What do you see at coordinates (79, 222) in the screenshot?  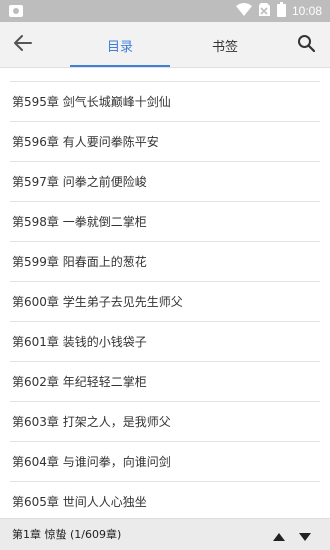 I see `chapter-title: 第598章 一拳就倒二掌柜` at bounding box center [79, 222].